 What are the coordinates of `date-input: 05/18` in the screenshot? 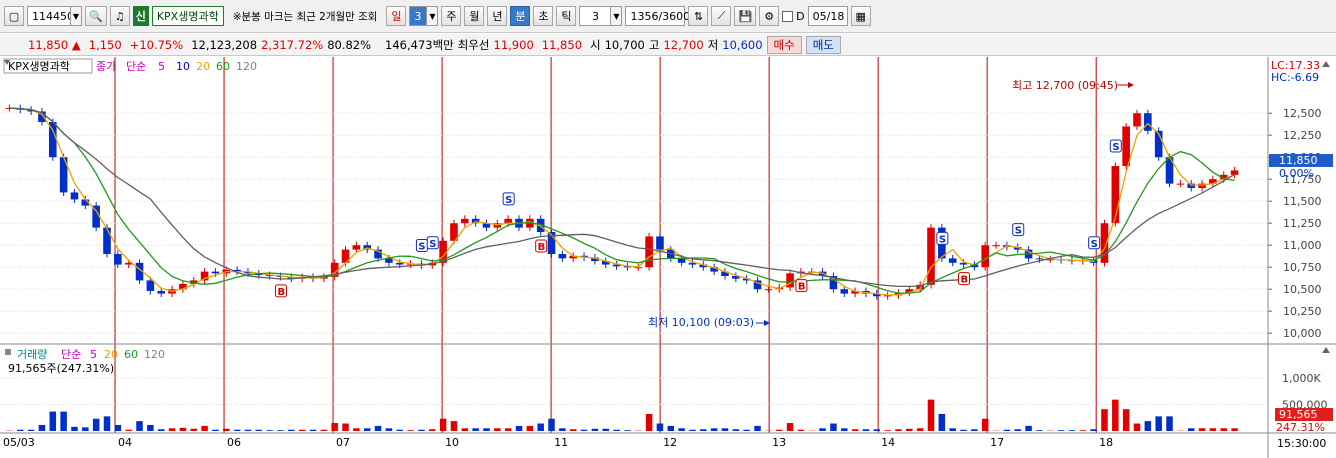 It's located at (827, 16).